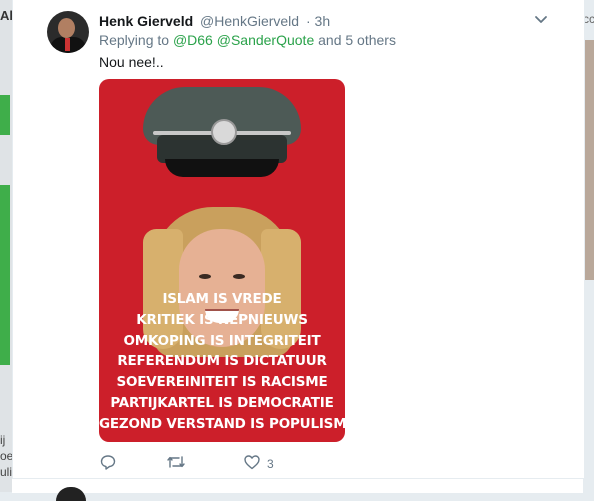 The image size is (594, 501). Describe the element at coordinates (222, 382) in the screenshot. I see `slogan-line: SOEVEREINITEIT IS RACISME` at that location.